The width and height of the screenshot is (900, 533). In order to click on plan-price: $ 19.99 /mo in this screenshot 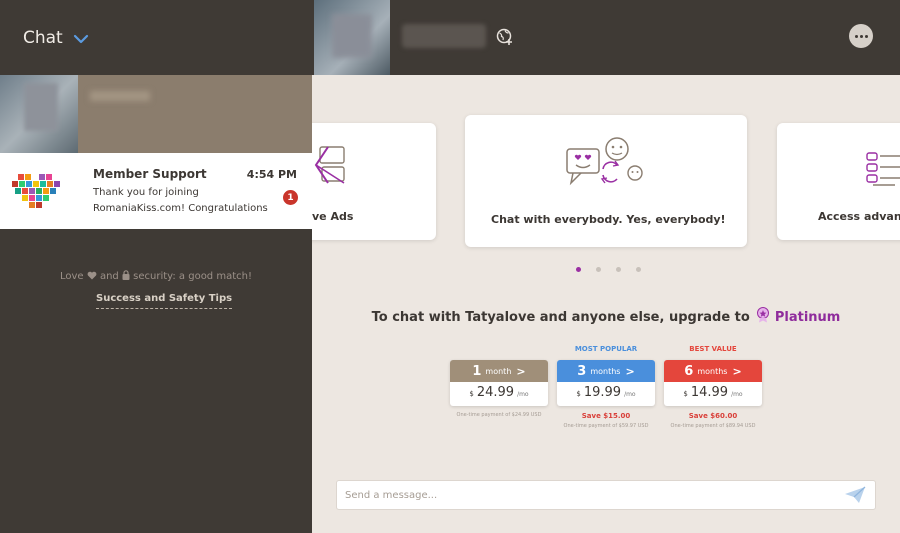, I will do `click(606, 392)`.